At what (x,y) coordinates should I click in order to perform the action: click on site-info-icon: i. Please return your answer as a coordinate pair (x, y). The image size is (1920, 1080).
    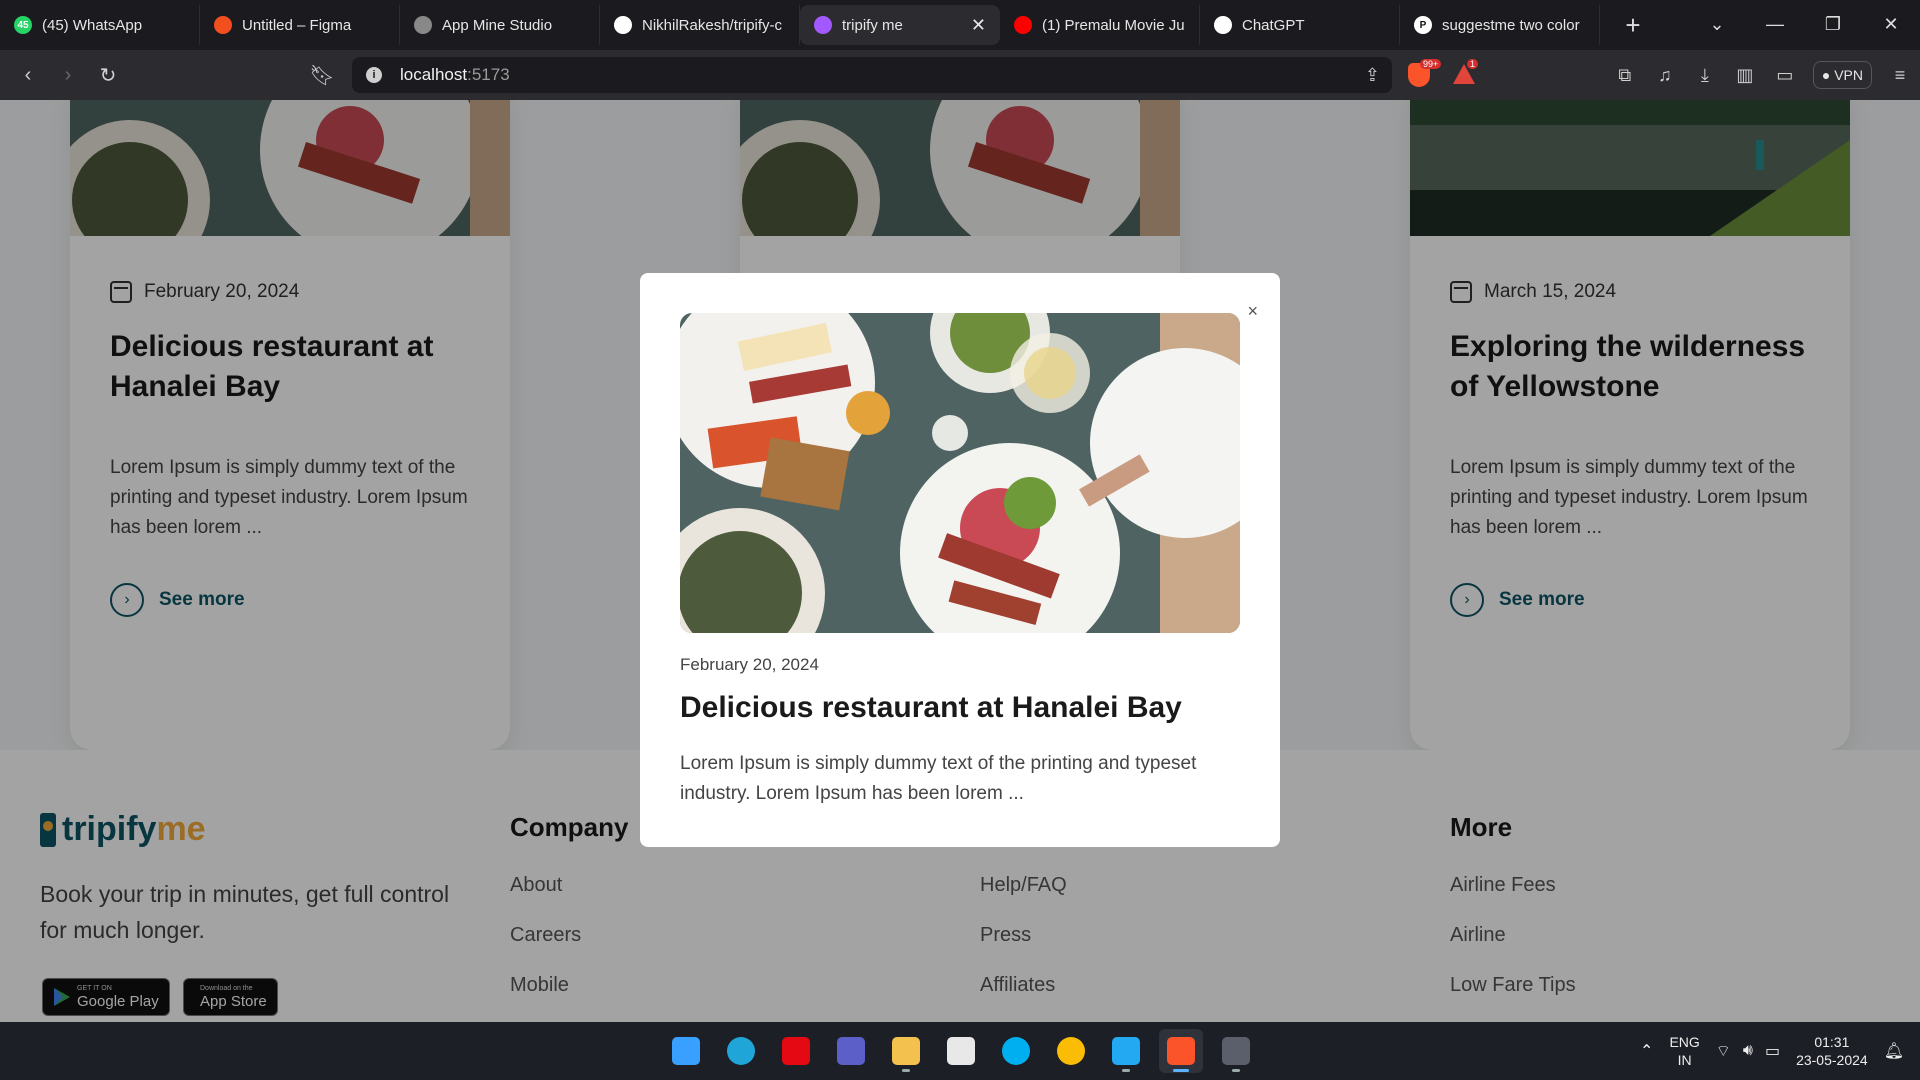
    Looking at the image, I should click on (374, 75).